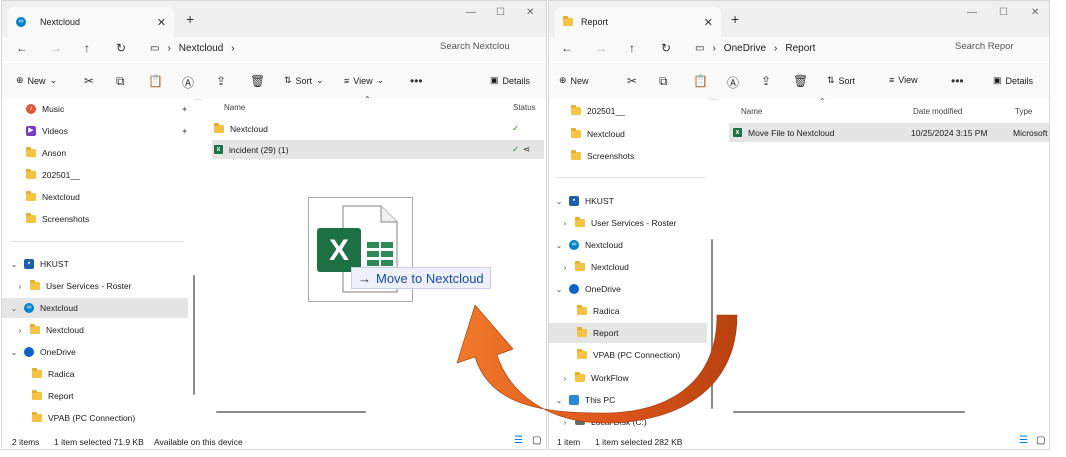 This screenshot has height=457, width=1066. I want to click on nav-item-anson: Anson, so click(46, 153).